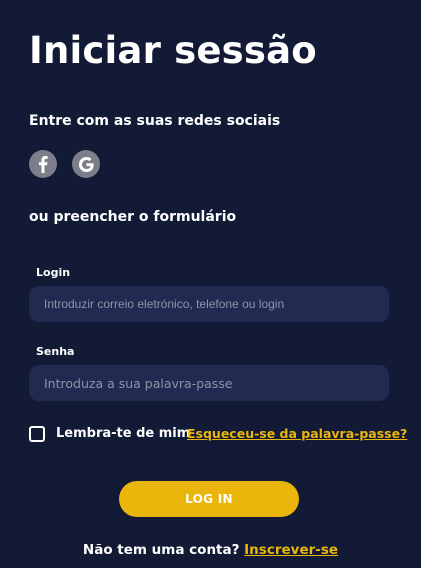  Describe the element at coordinates (297, 434) in the screenshot. I see `forgot-password-link: Esqueceu-se da palavra-passe?` at that location.